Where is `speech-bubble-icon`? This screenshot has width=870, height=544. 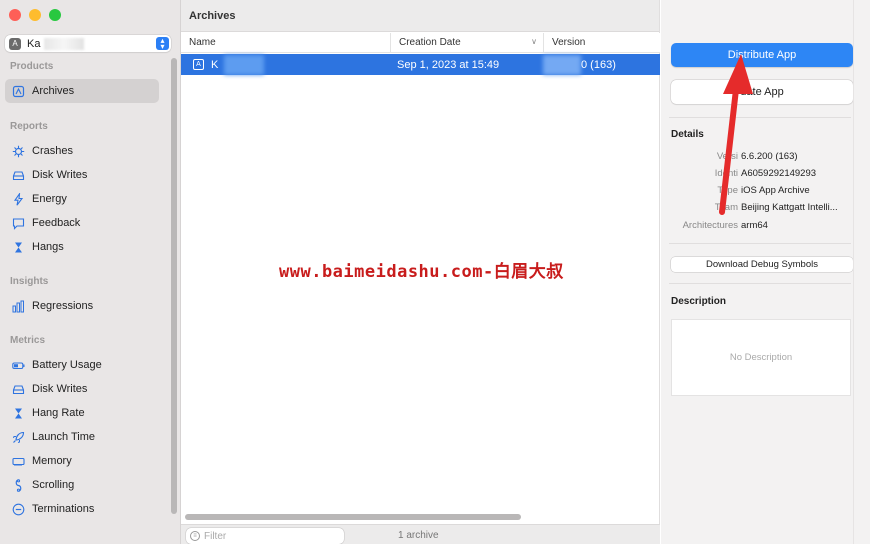 speech-bubble-icon is located at coordinates (18, 223).